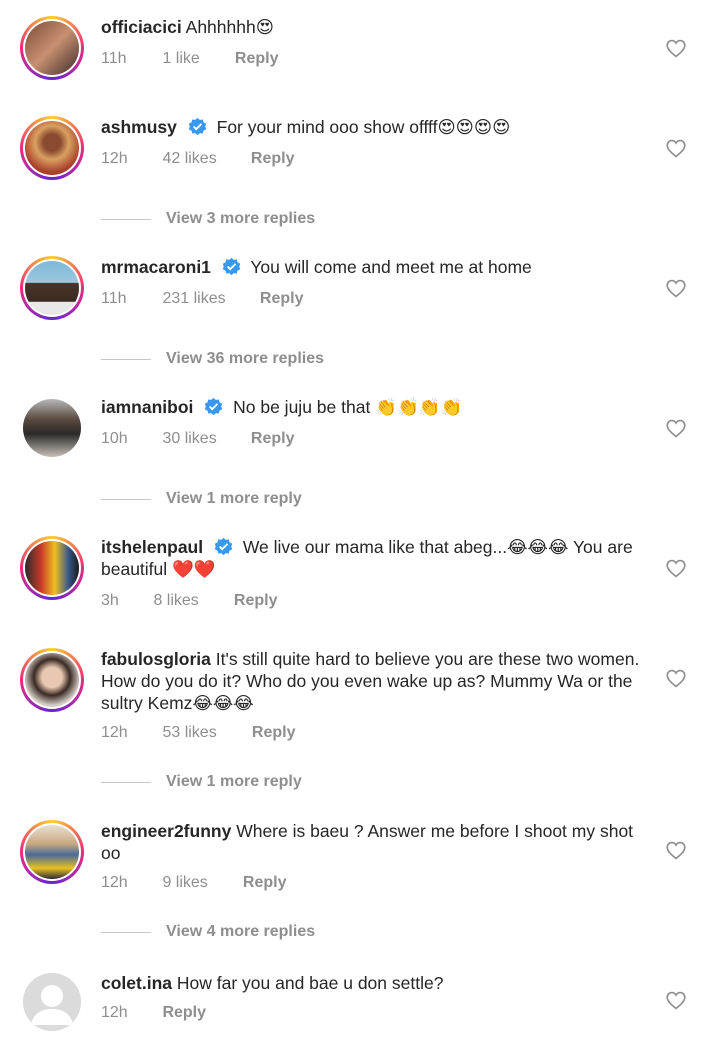 Image resolution: width=720 pixels, height=1040 pixels. What do you see at coordinates (391, 267) in the screenshot?
I see `comment-text: You will come and meet me at home` at bounding box center [391, 267].